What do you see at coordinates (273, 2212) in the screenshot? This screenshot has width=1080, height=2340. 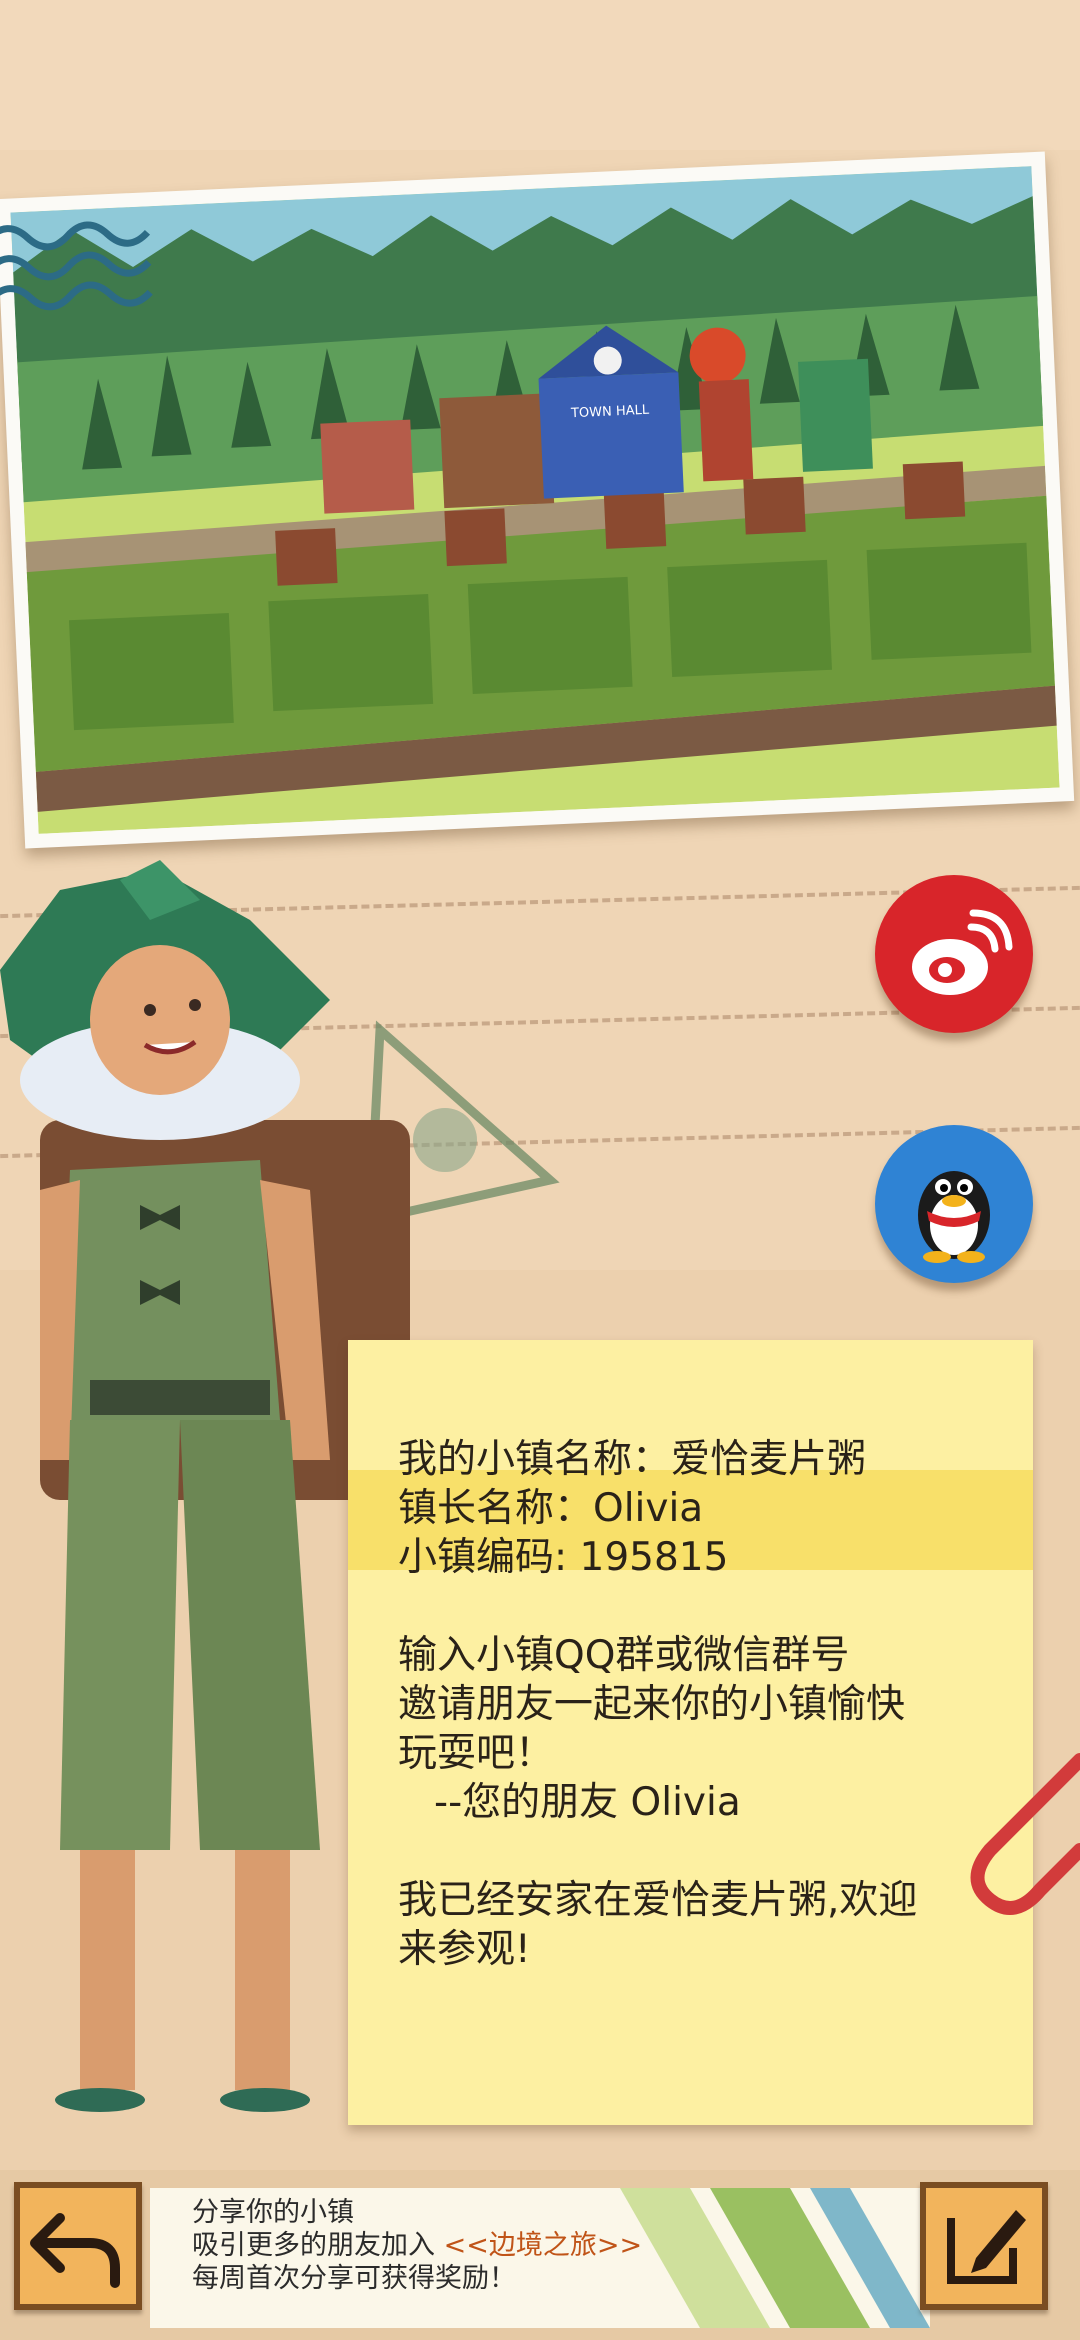 I see `banner-line1: 分享你的小镇` at bounding box center [273, 2212].